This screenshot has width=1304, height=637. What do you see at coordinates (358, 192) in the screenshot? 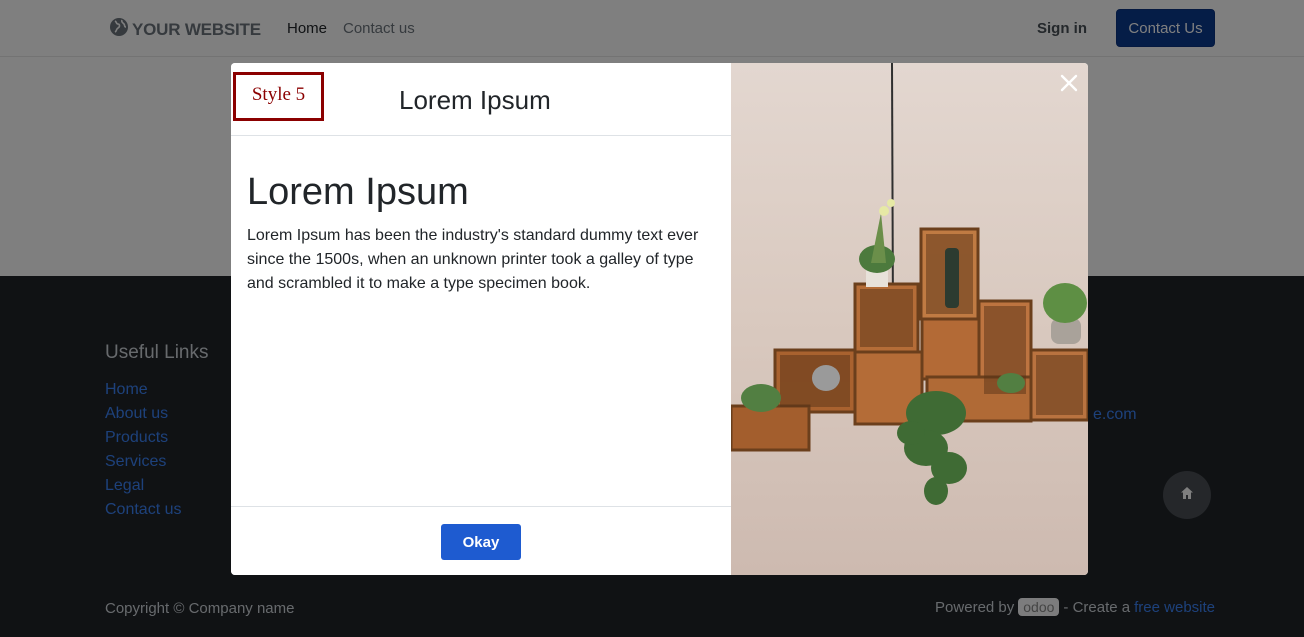
I see `modal-body-heading: Lorem Ipsum` at bounding box center [358, 192].